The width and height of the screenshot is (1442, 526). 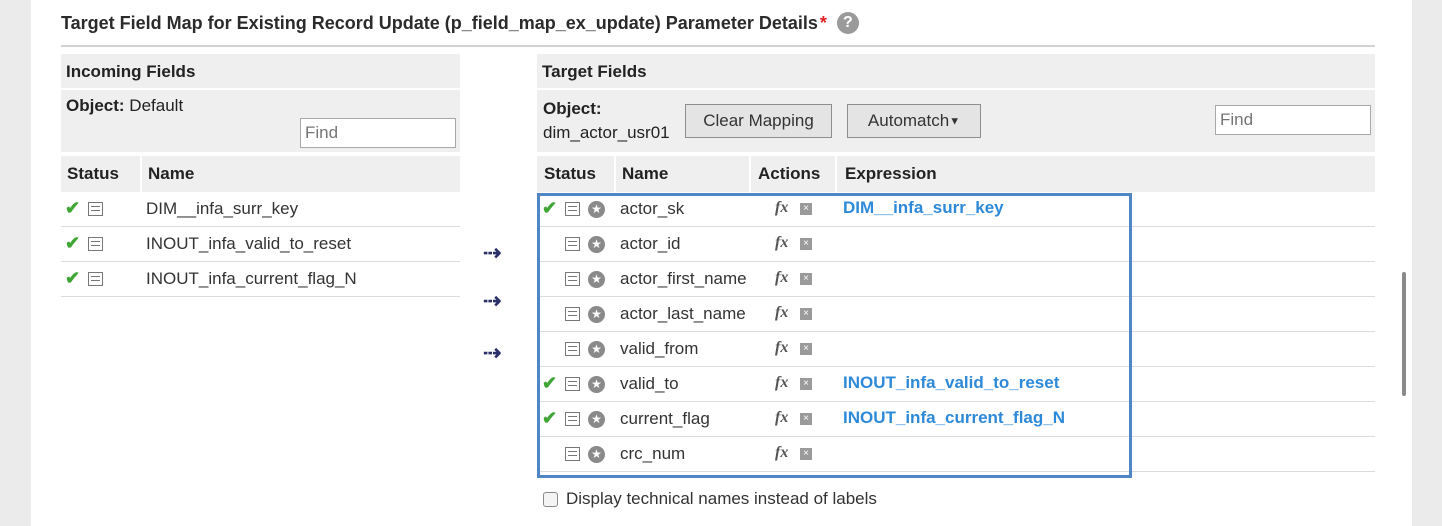 What do you see at coordinates (683, 278) in the screenshot?
I see `target-field-name: actor_first_name` at bounding box center [683, 278].